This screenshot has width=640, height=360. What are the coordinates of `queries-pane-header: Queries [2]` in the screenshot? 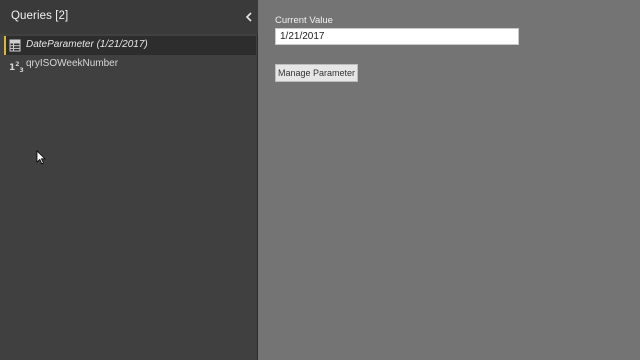 It's located at (129, 17).